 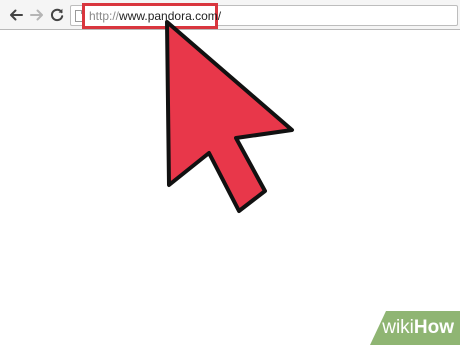 What do you see at coordinates (433, 327) in the screenshot?
I see `watermark-how: How` at bounding box center [433, 327].